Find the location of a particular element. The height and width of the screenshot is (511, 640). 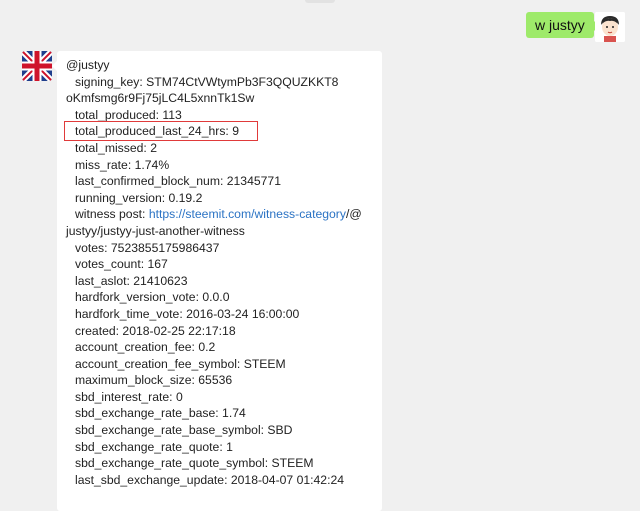

top-scroll-tab is located at coordinates (320, 1).